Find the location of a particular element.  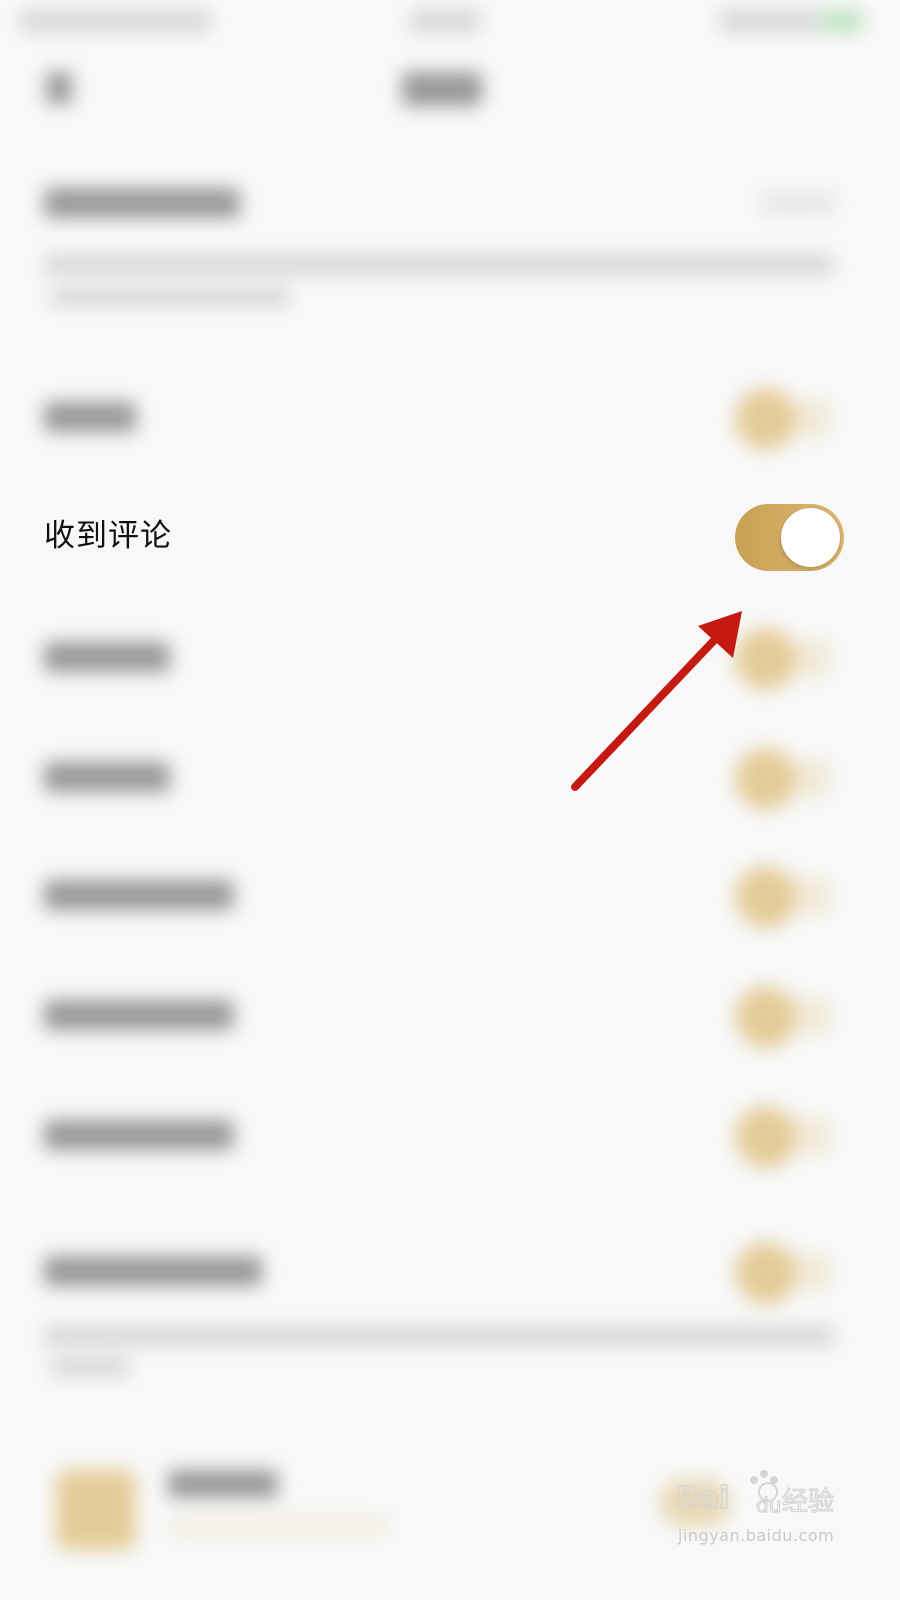

baidu-jingyan-watermark: Bai du 经验 jingyan.baidu.com is located at coordinates (772, 1511).